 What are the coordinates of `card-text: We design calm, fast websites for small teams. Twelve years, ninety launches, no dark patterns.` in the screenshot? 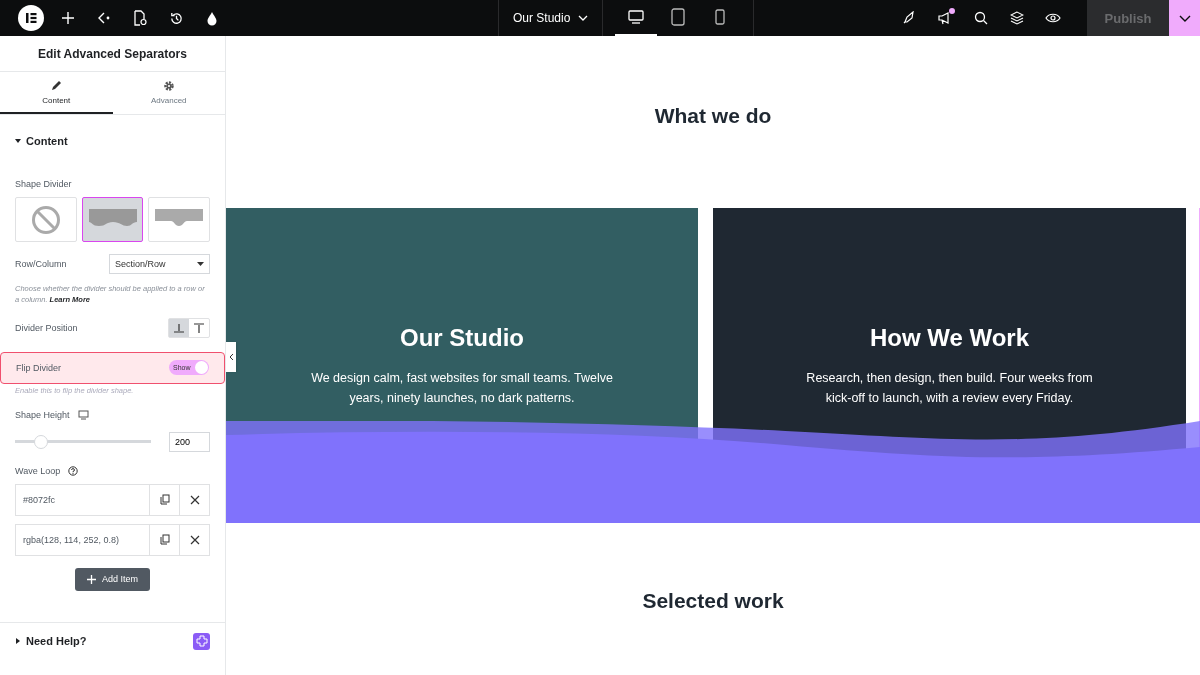 It's located at (462, 388).